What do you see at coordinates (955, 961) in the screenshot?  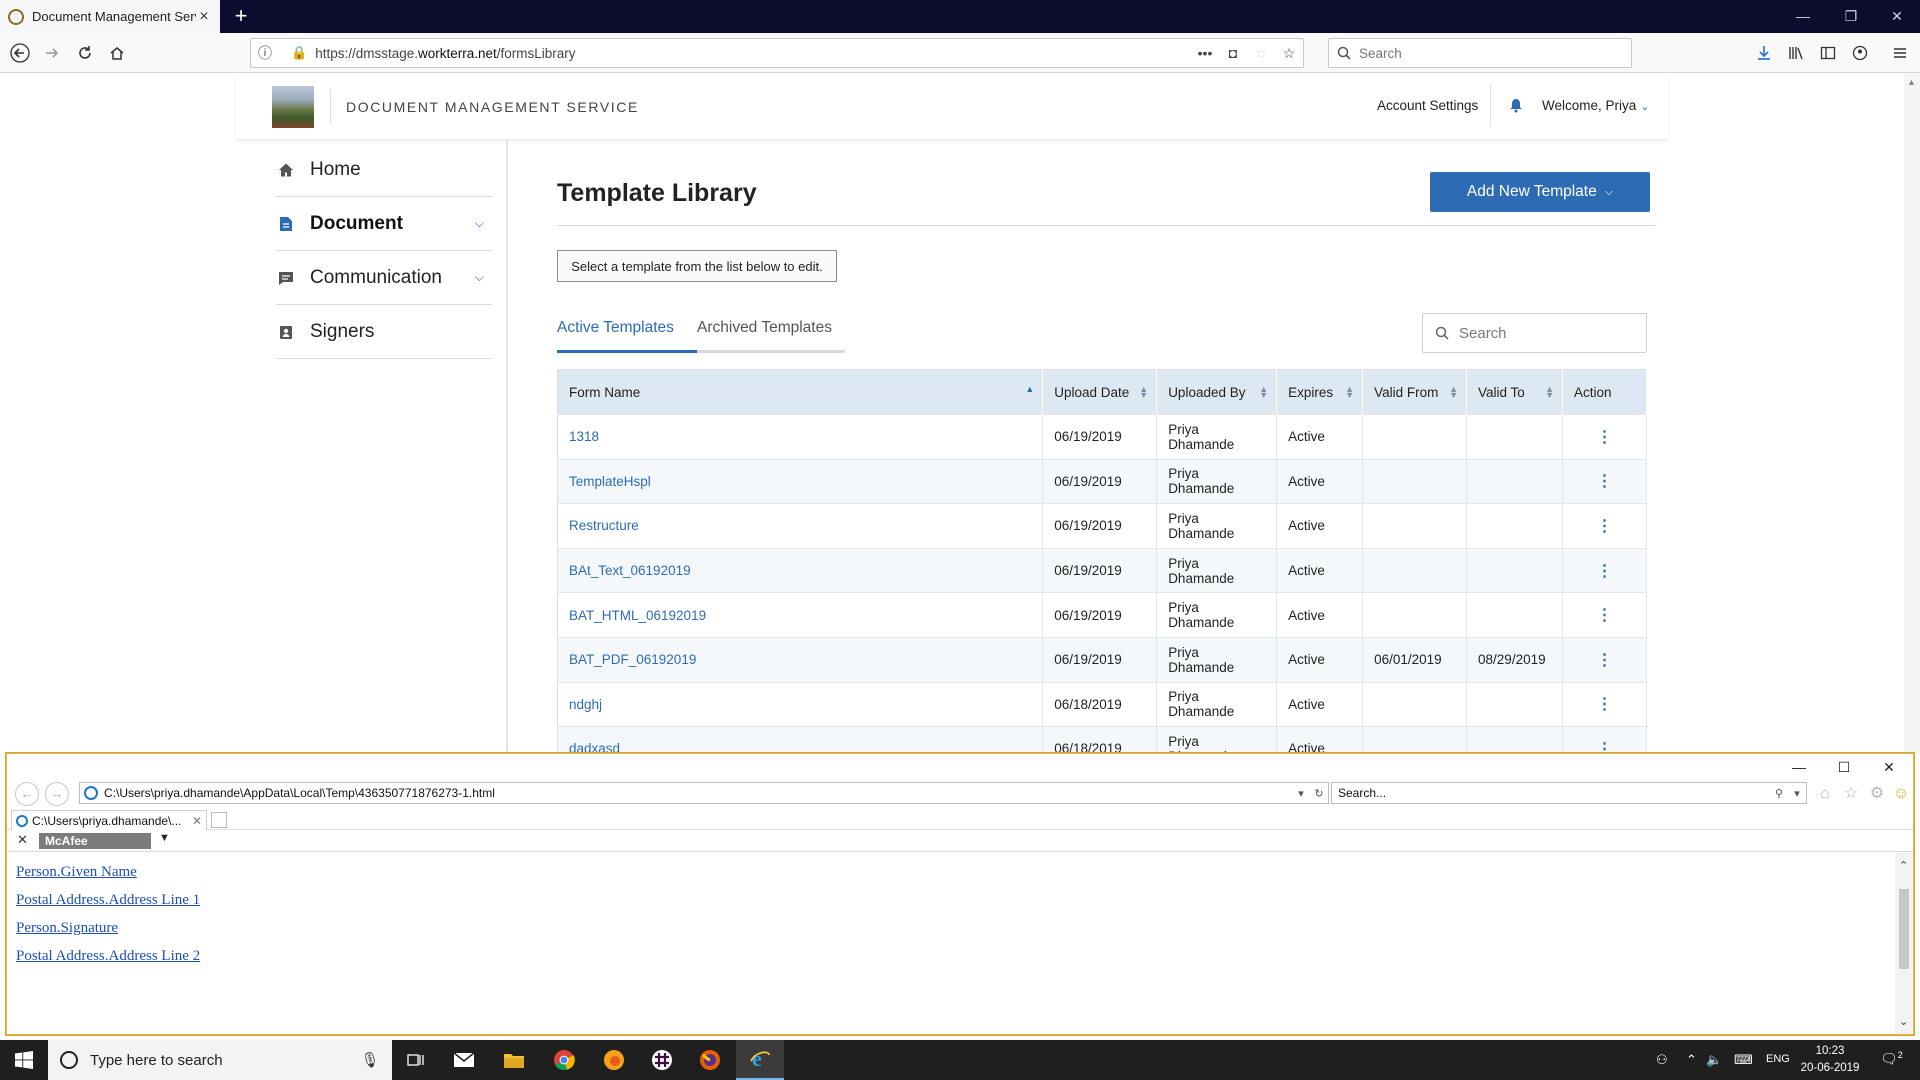 I see `field-link: Postal Address.Address Line 2` at bounding box center [955, 961].